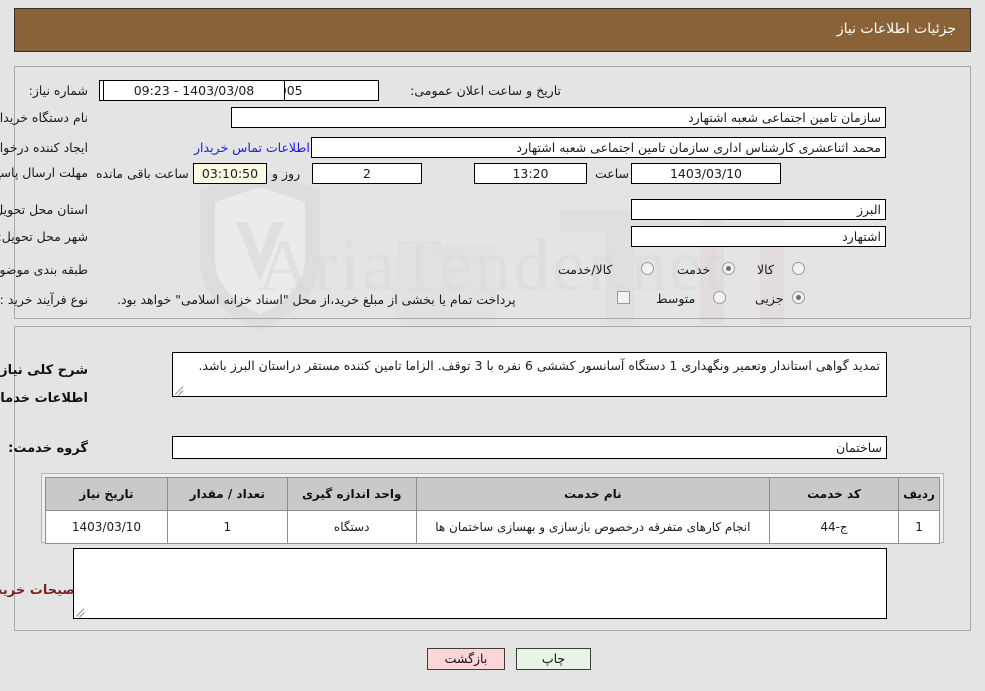 The image size is (985, 691). I want to click on request-creator-label: ایجاد کننده درخواست:, so click(44, 147).